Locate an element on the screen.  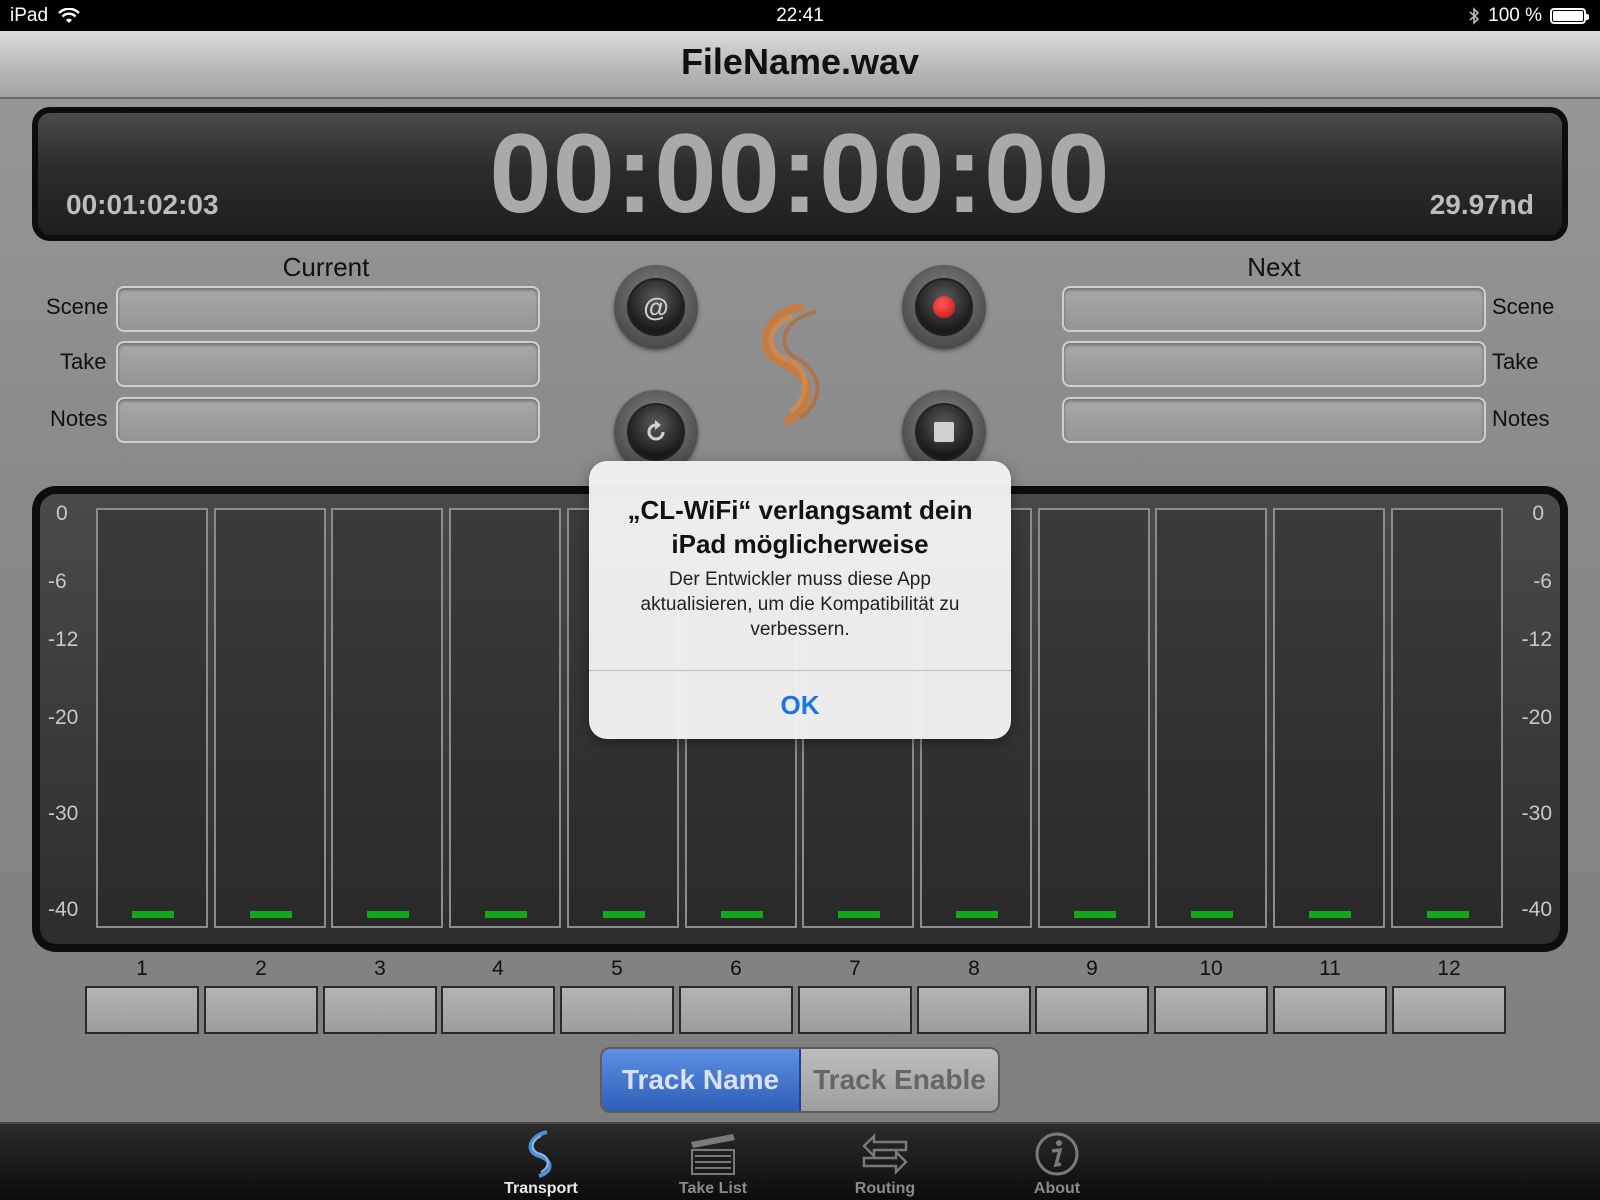
status-time: 22:41 is located at coordinates (800, 15).